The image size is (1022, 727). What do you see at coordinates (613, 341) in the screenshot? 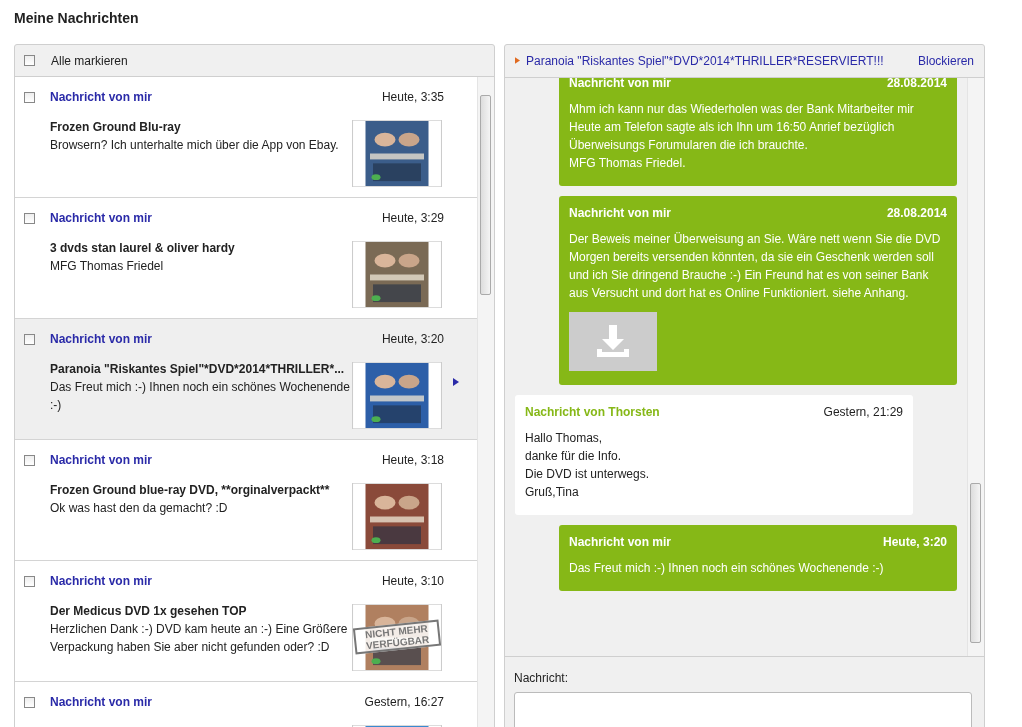
I see `download-icon` at bounding box center [613, 341].